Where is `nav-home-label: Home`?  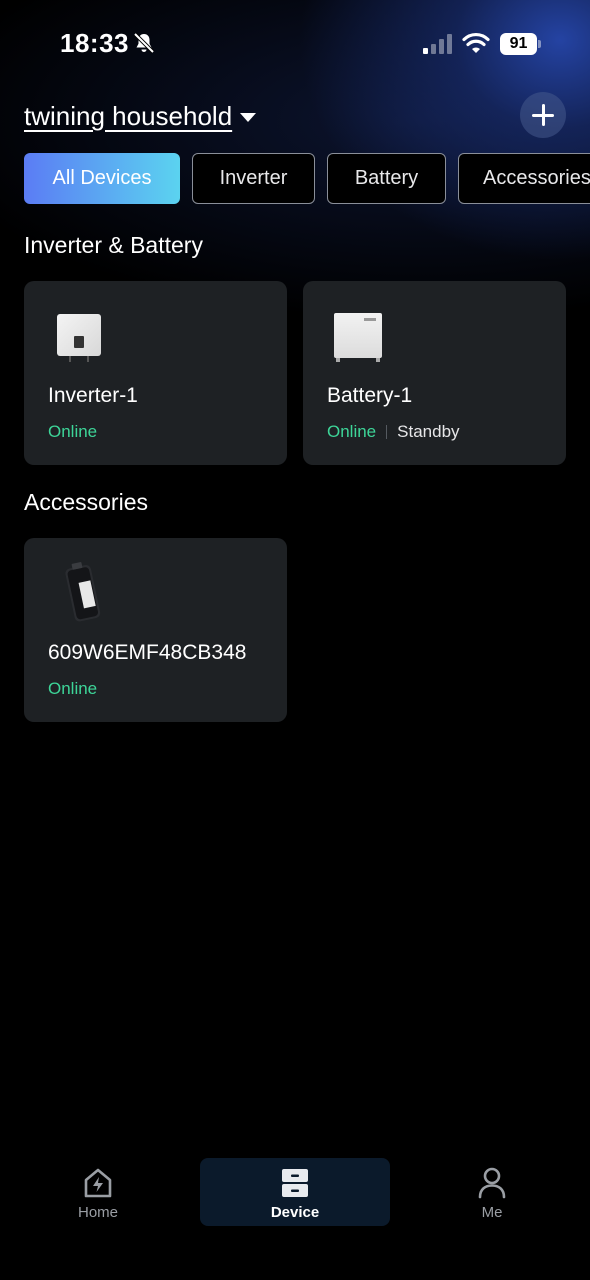 nav-home-label: Home is located at coordinates (97, 1212).